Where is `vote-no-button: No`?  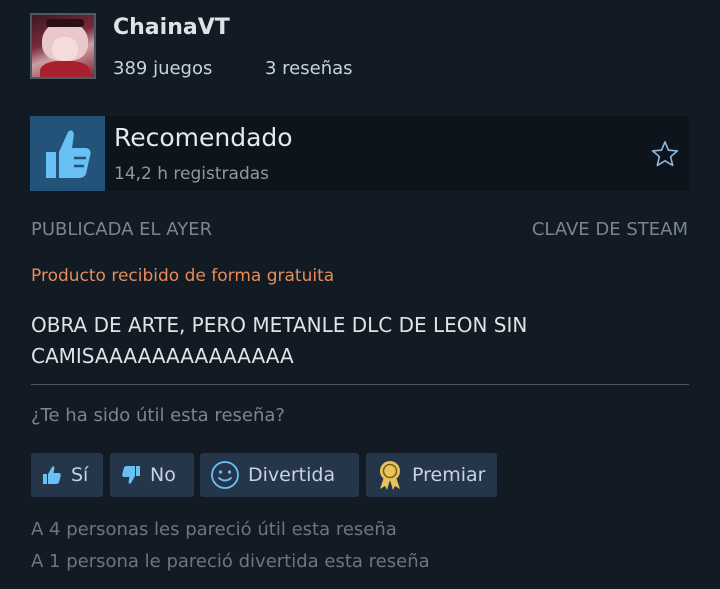 vote-no-button: No is located at coordinates (152, 475).